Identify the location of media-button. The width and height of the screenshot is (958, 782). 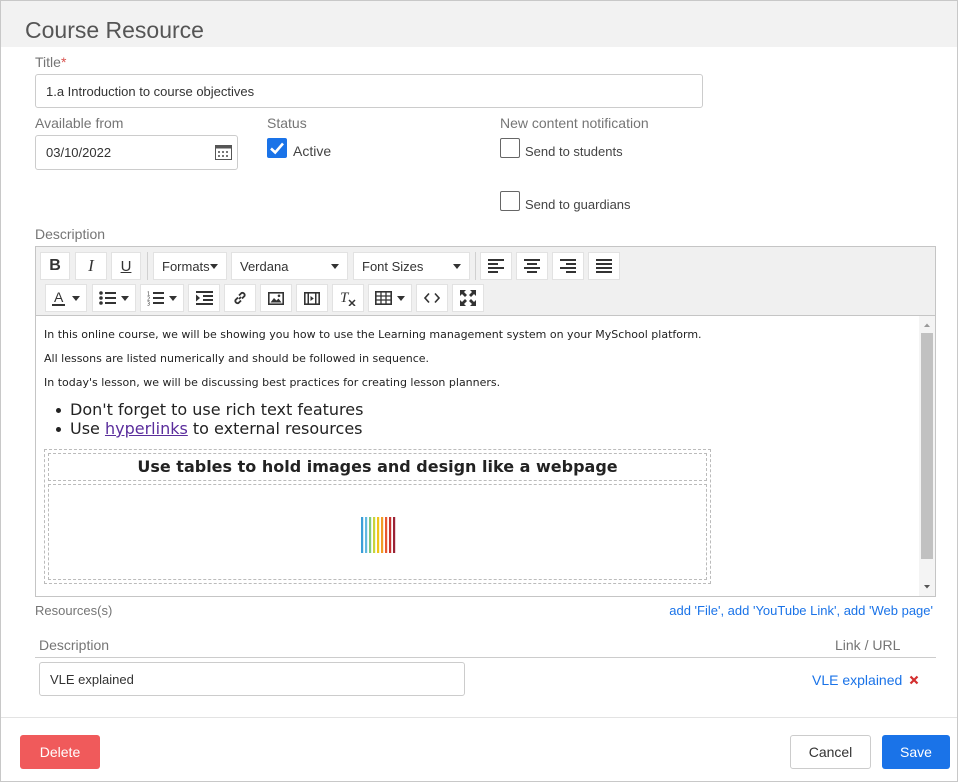
(312, 298).